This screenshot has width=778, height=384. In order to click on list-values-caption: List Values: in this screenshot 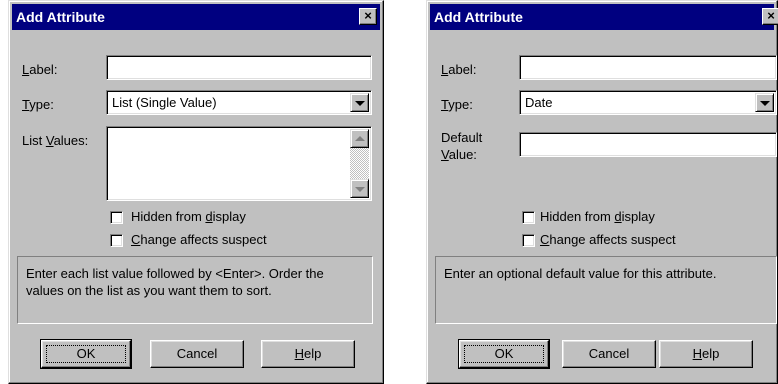, I will do `click(55, 140)`.